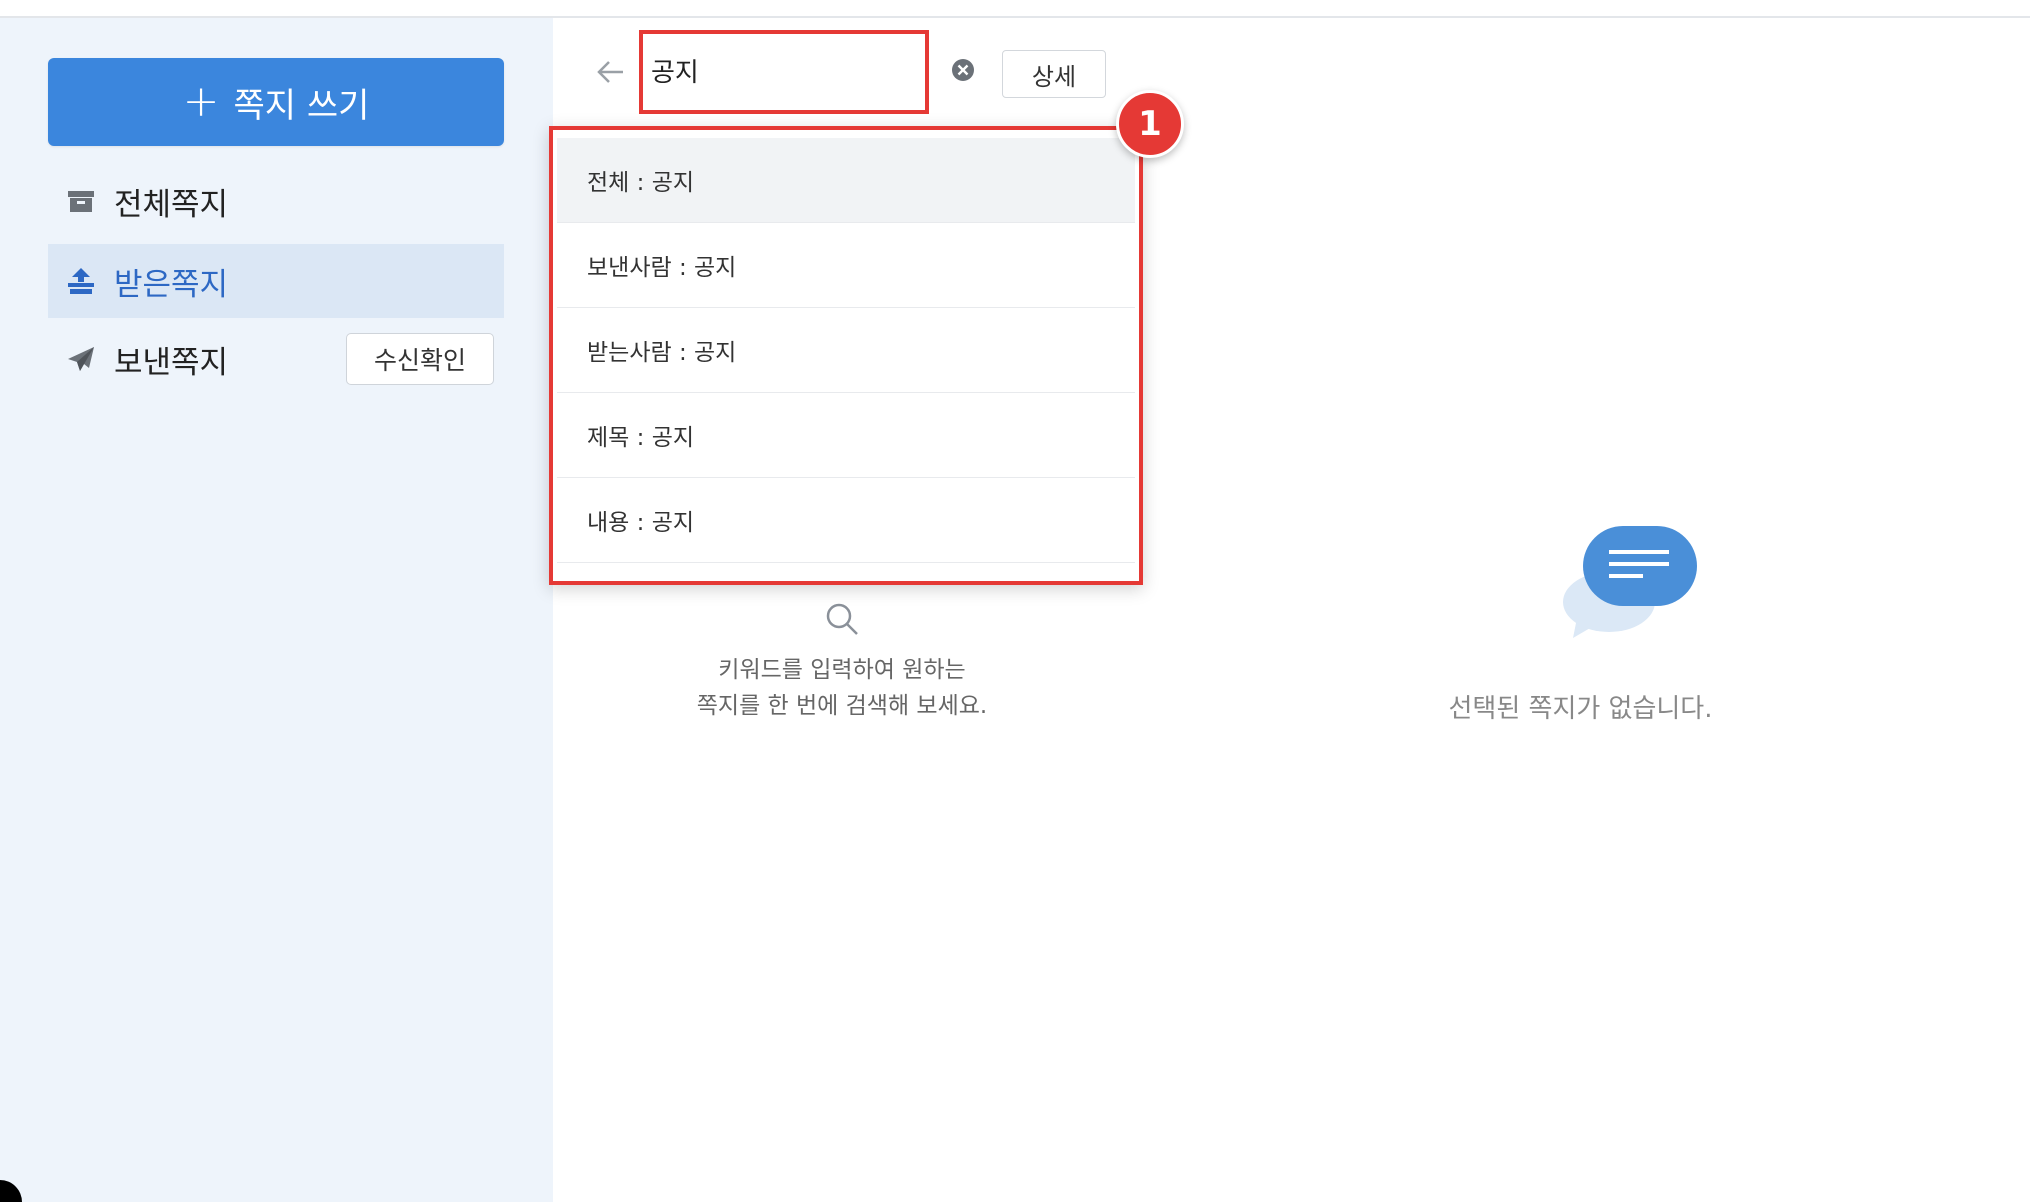 The width and height of the screenshot is (2030, 1202). I want to click on read-receipt-button: 수신확인, so click(420, 359).